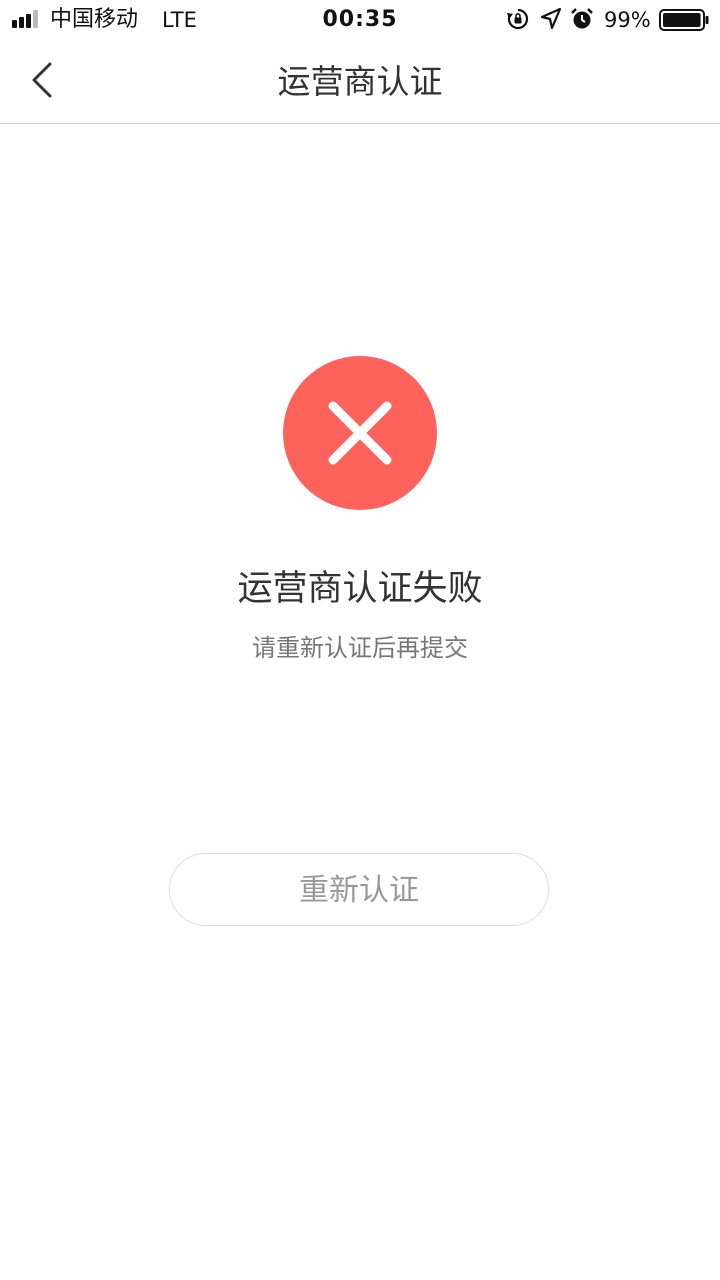  I want to click on page-title: 运营商认证, so click(360, 81).